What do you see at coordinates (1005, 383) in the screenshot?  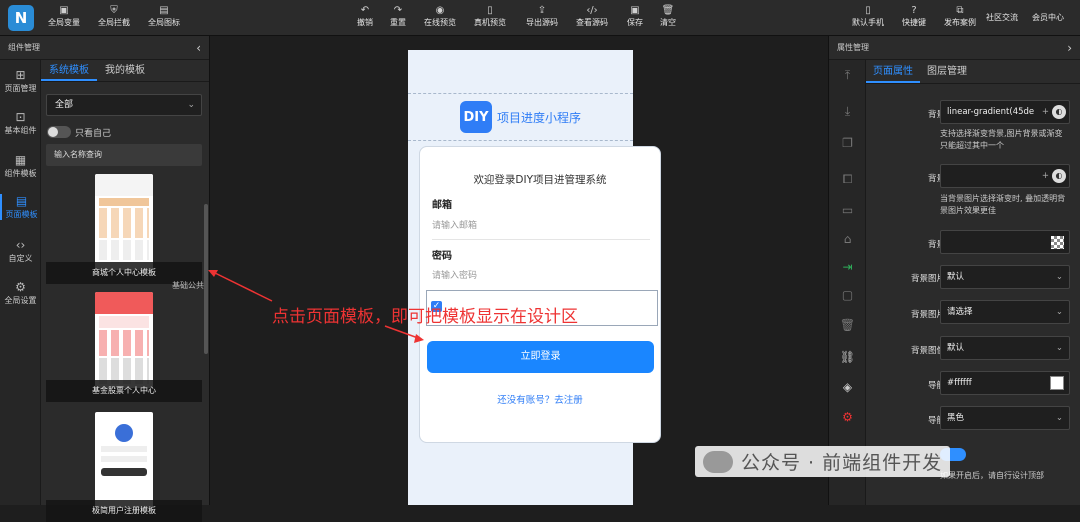 I see `nav-bg-input: #ffffff` at bounding box center [1005, 383].